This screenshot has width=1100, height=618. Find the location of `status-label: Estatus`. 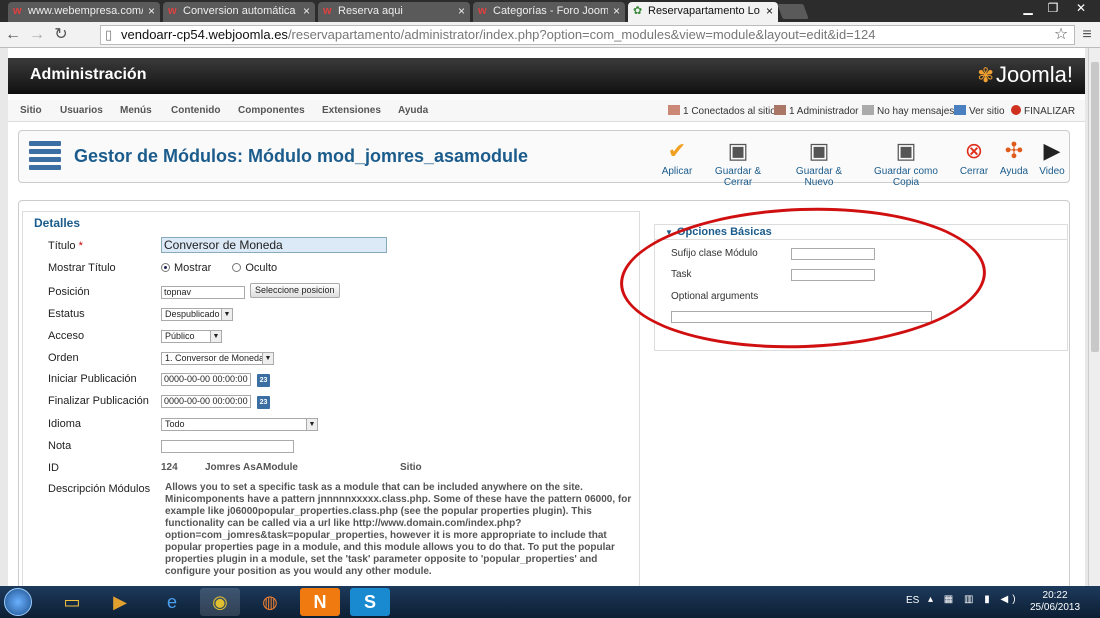

status-label: Estatus is located at coordinates (66, 314).